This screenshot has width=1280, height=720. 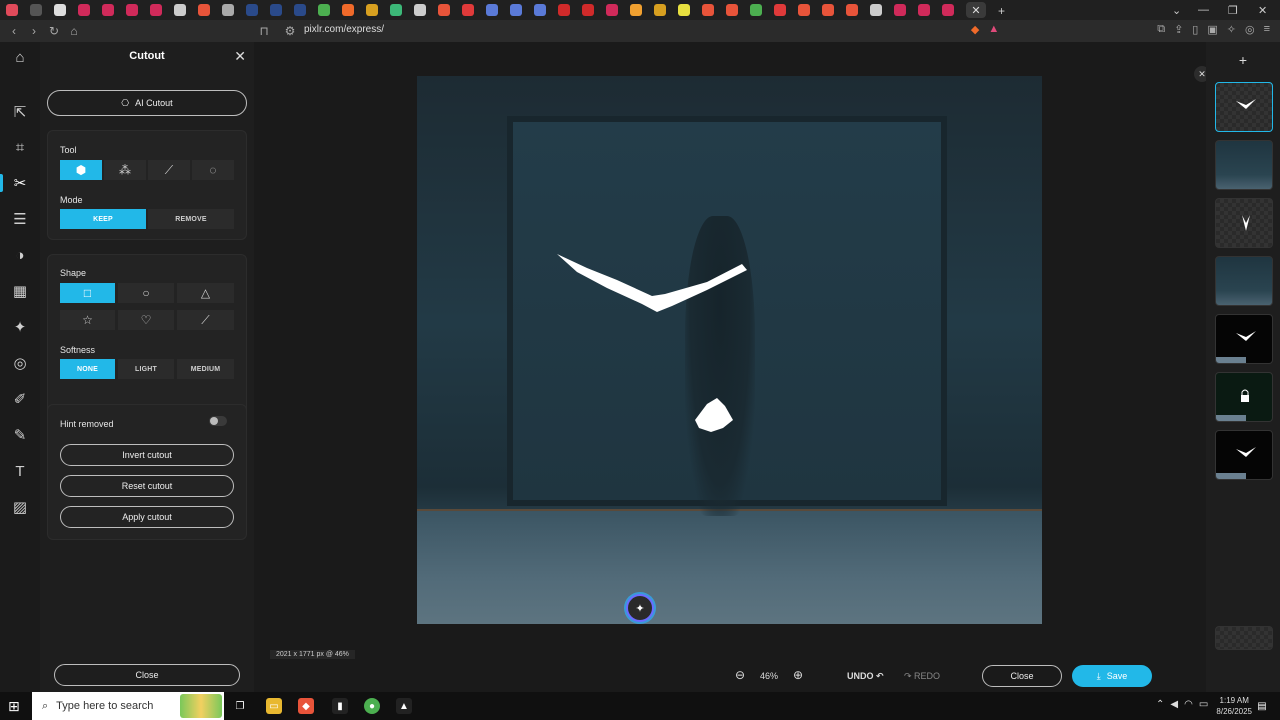 I want to click on adjust-icon: ☰, so click(x=20, y=219).